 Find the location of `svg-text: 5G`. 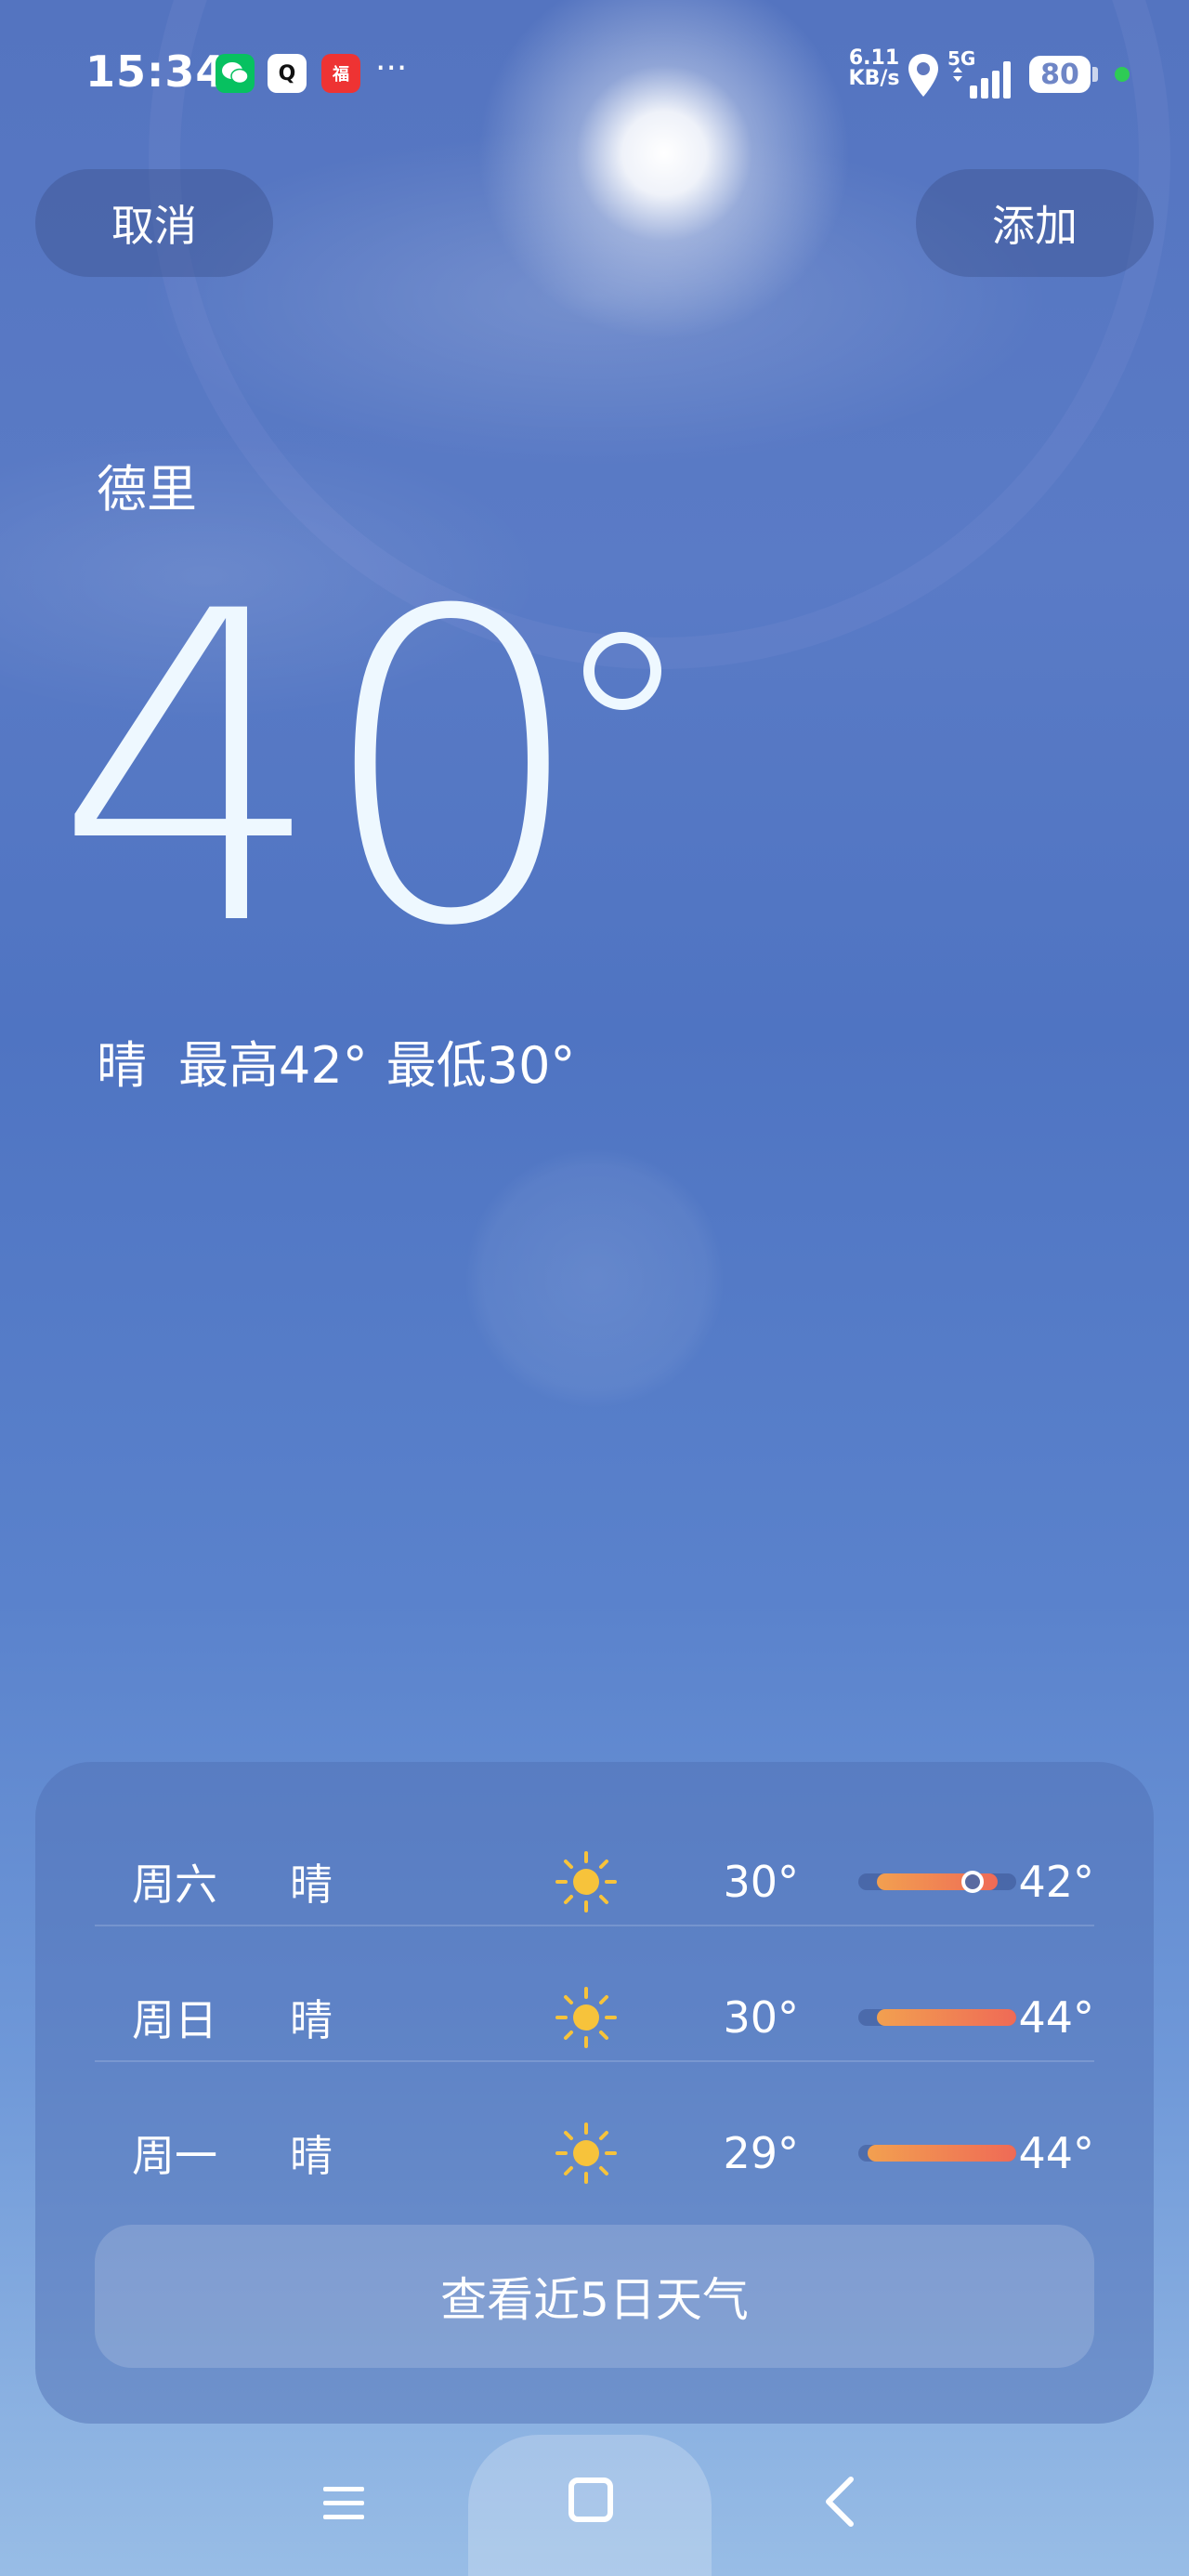

svg-text: 5G is located at coordinates (961, 59).